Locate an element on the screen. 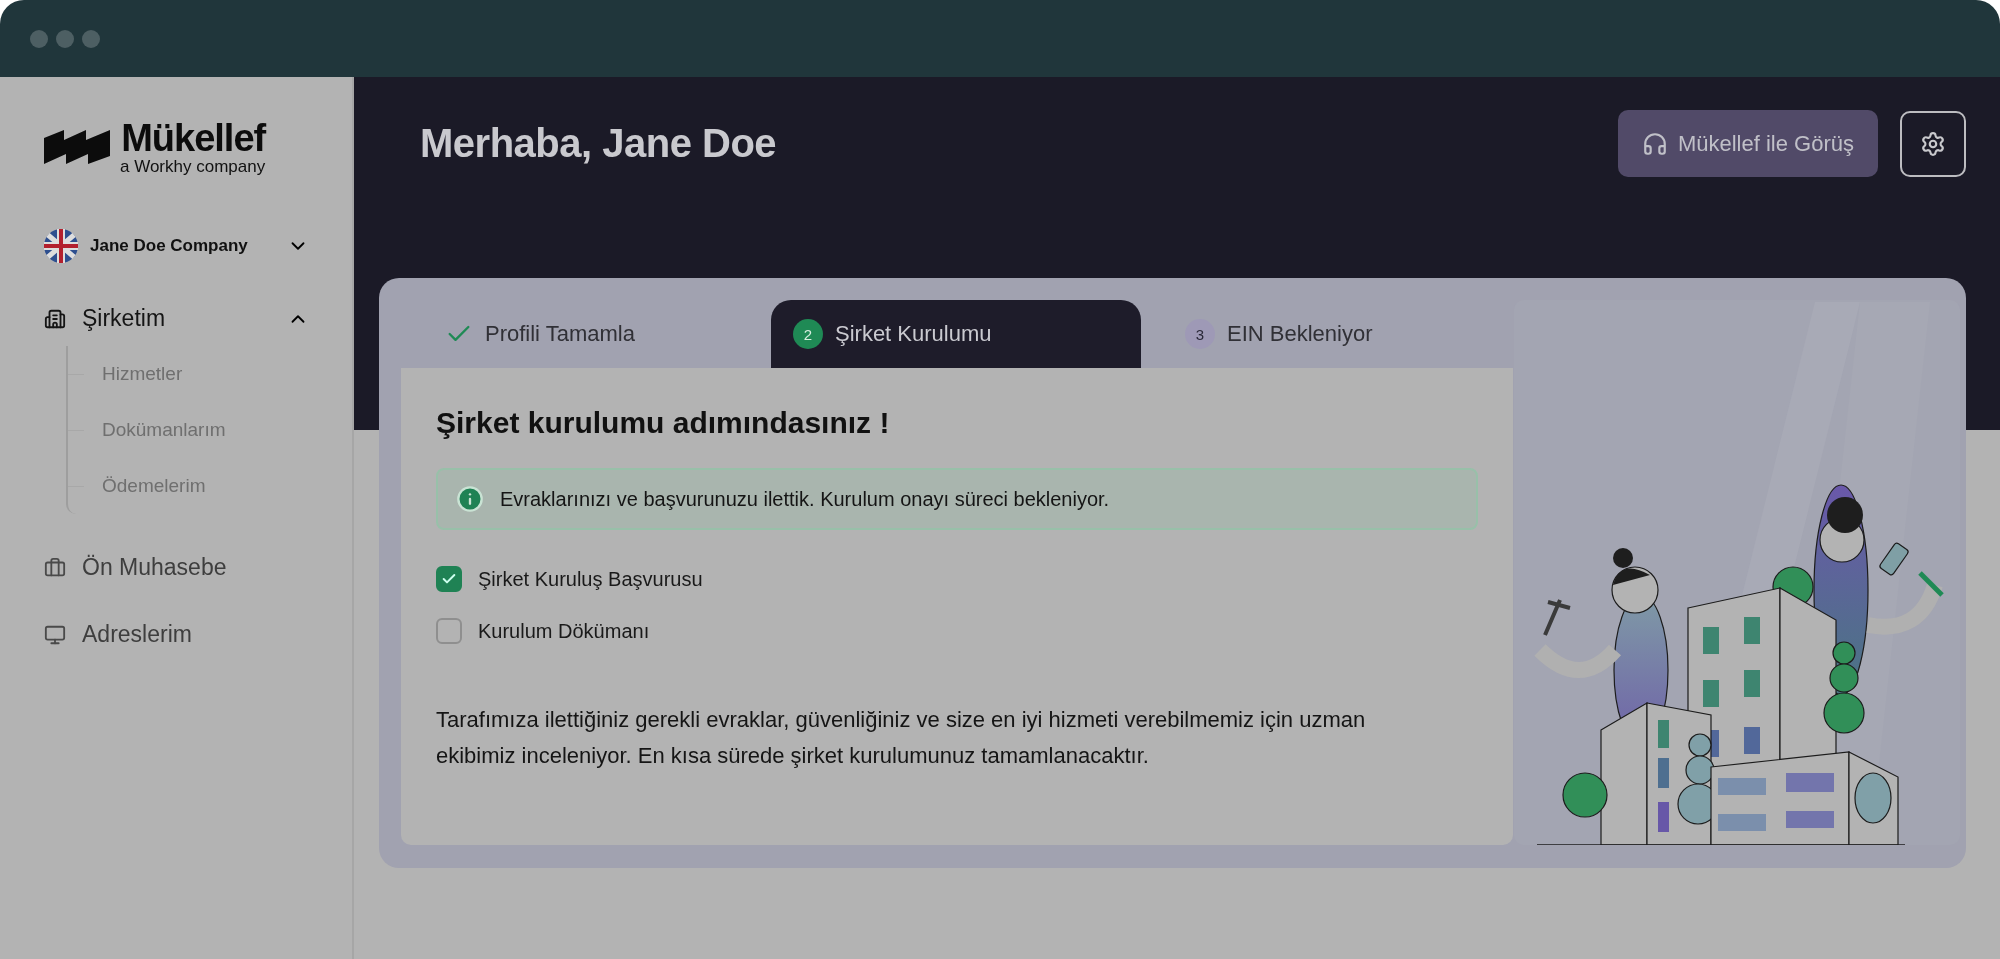  settings-button is located at coordinates (1933, 143).